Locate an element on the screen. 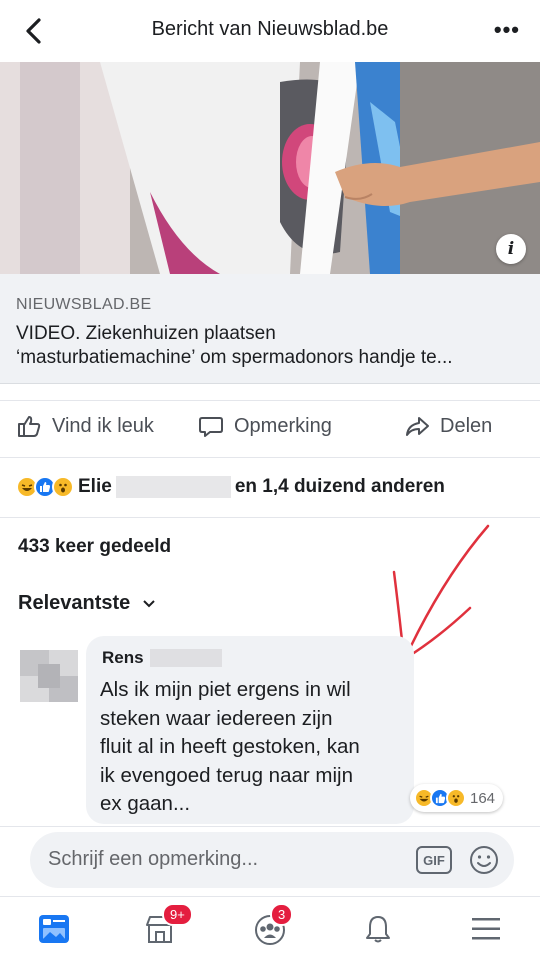 This screenshot has height=960, width=540. hamburger-menu-icon is located at coordinates (486, 929).